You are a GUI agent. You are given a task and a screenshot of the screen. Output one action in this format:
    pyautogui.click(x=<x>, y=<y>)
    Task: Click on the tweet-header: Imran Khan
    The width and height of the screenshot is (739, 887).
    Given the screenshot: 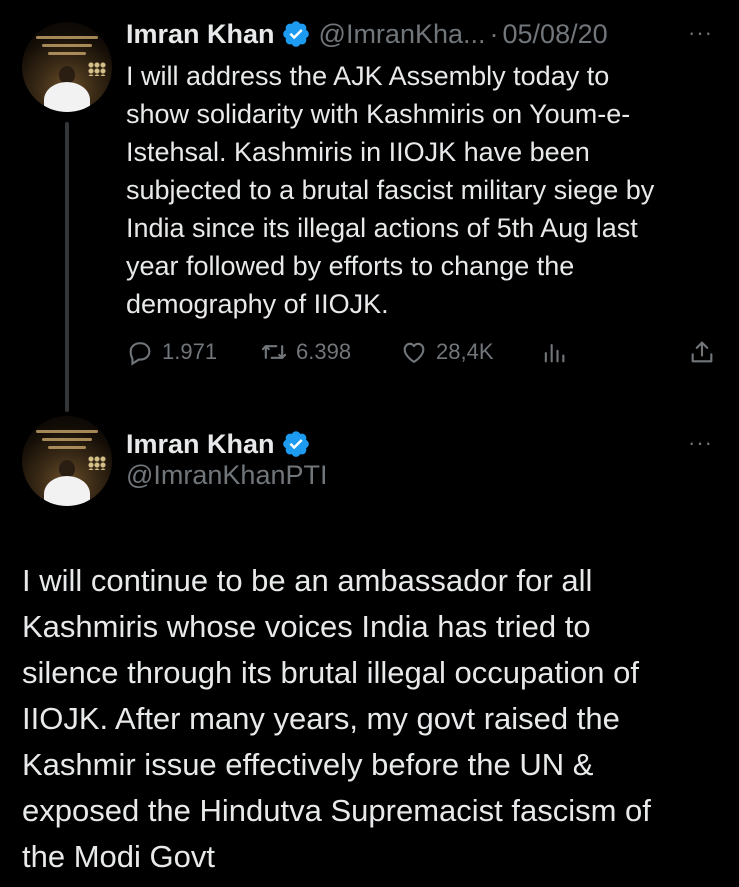 What is the action you would take?
    pyautogui.click(x=218, y=444)
    